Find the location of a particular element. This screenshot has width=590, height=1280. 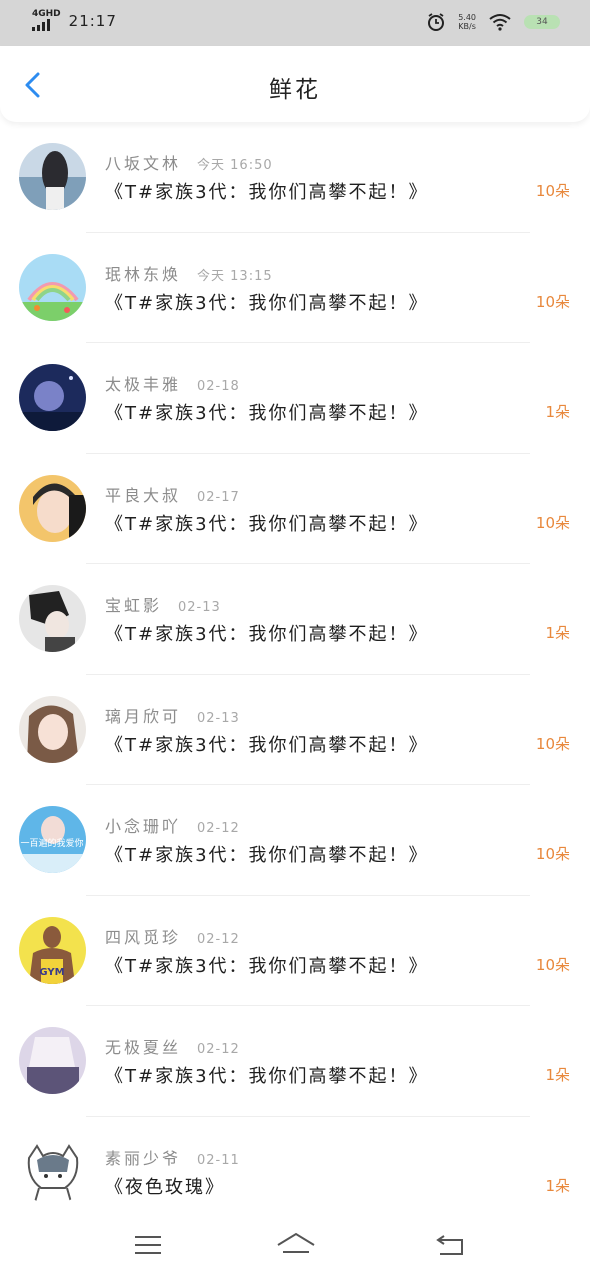

book-title: 《夜色玫瑰》 is located at coordinates (165, 1186).